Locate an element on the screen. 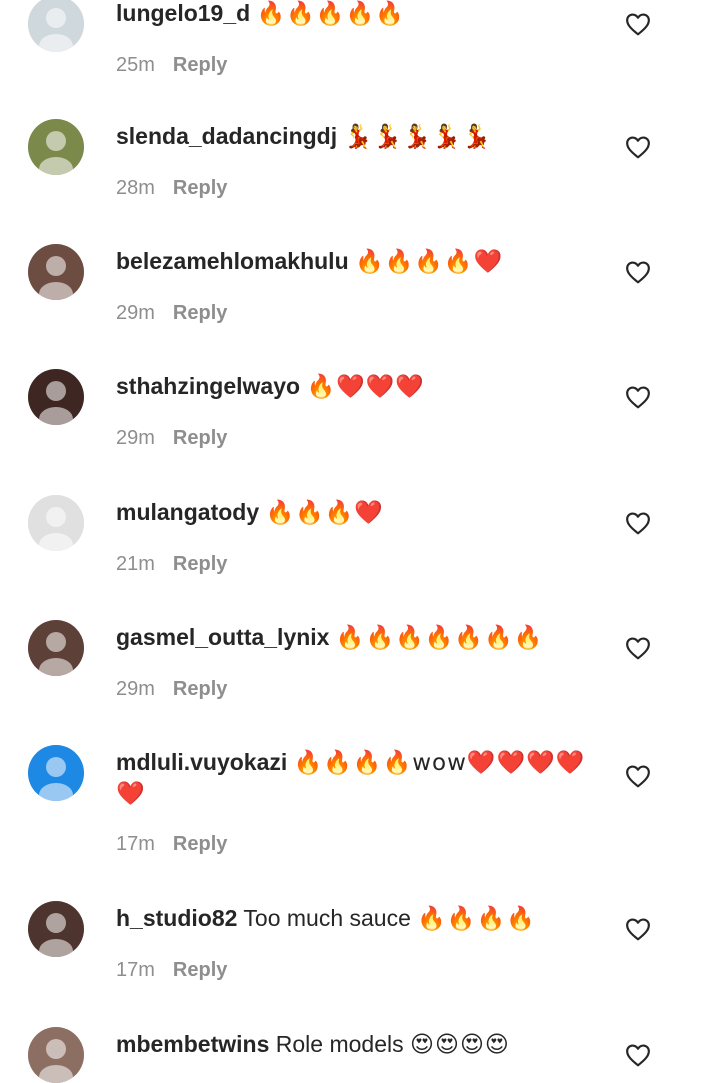 This screenshot has width=720, height=1083. comment-text: h_studio82 Too much sauce 🔥🔥🔥🔥 is located at coordinates (351, 918).